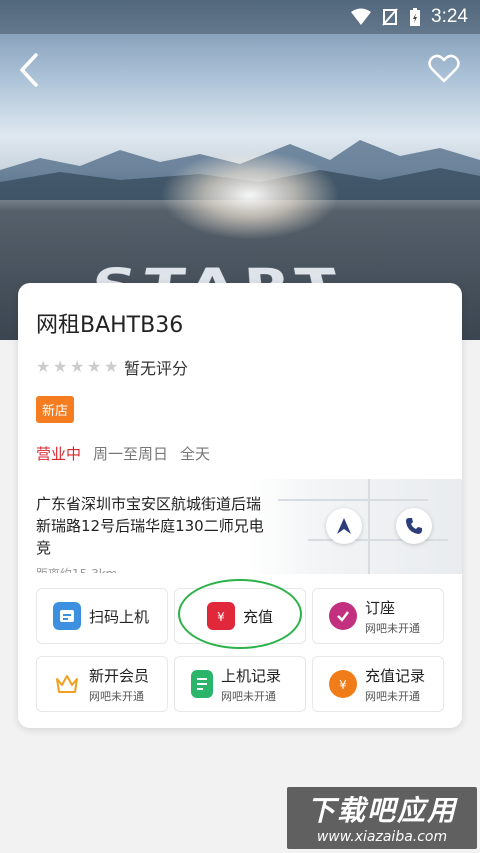  What do you see at coordinates (131, 454) in the screenshot?
I see `open-days: 周一至周日` at bounding box center [131, 454].